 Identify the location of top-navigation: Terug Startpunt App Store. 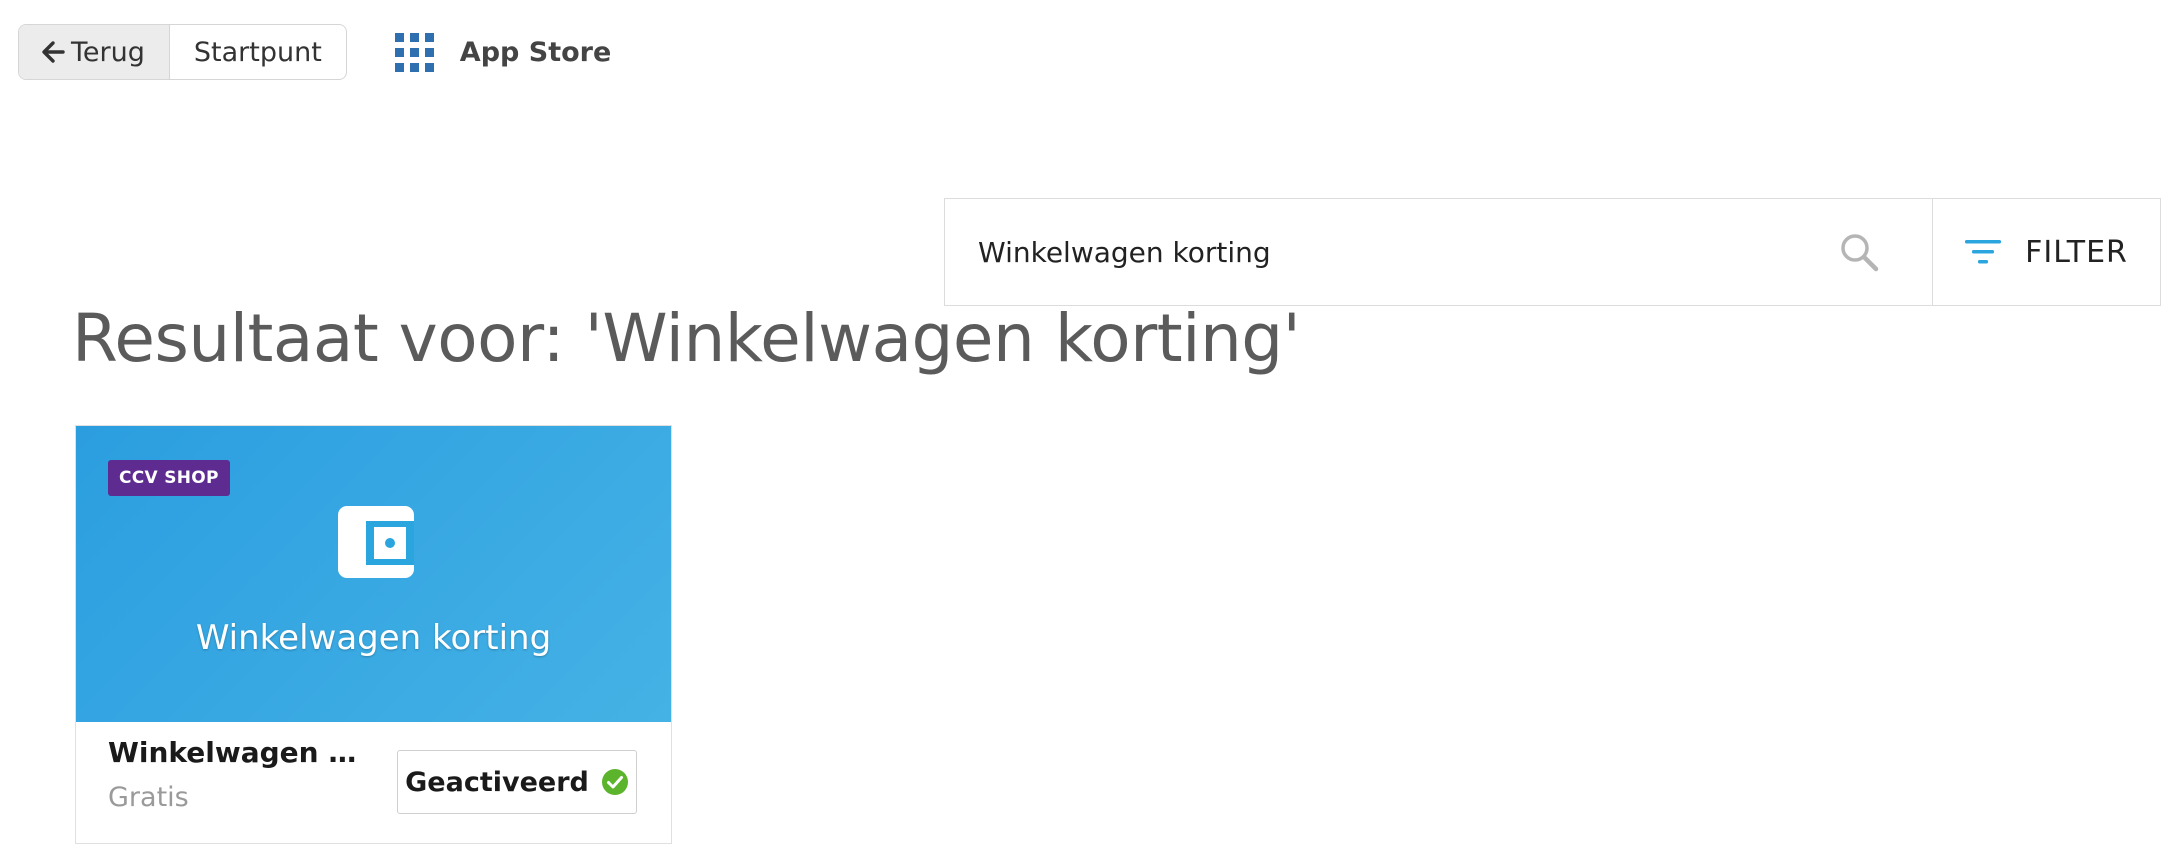
(314, 52).